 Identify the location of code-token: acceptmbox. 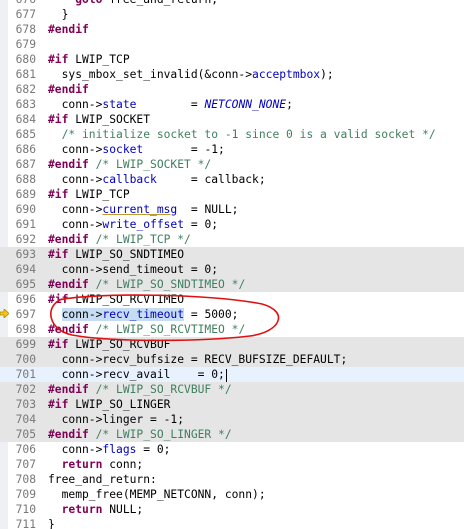
(286, 74).